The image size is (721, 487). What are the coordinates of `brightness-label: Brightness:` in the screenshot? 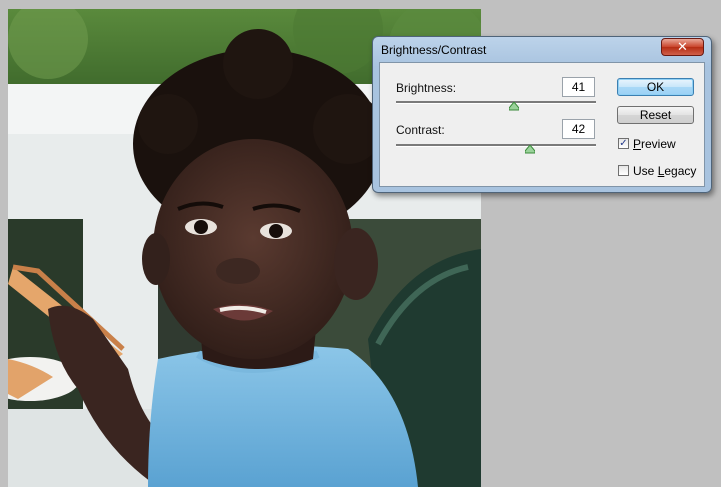 It's located at (426, 88).